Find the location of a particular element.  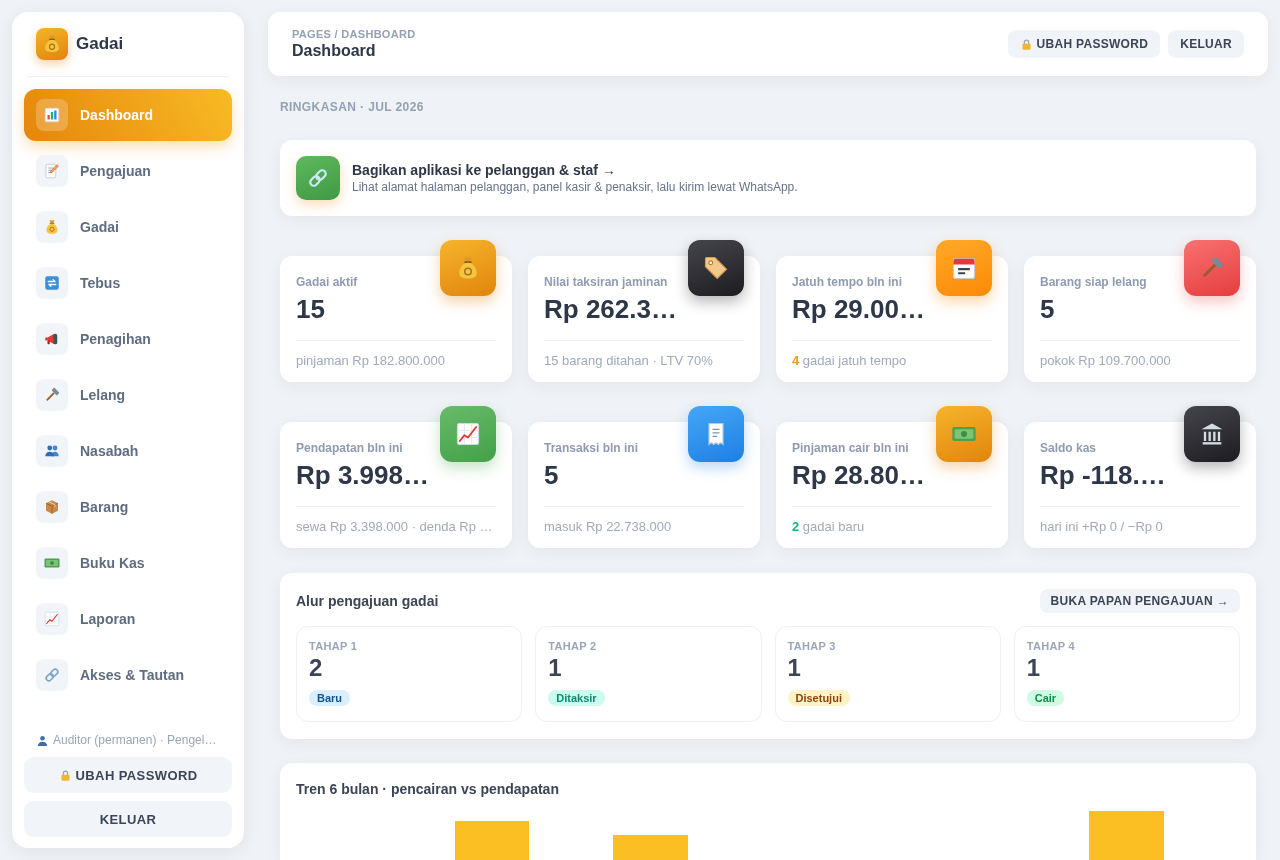

stat-label: Pendapatan bln ini is located at coordinates (349, 448).